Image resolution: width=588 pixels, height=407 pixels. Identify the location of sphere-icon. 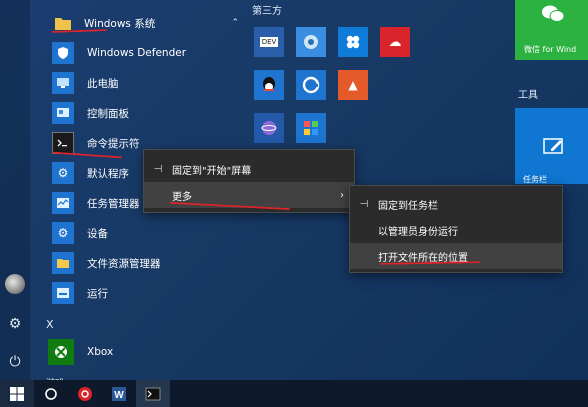
(269, 128).